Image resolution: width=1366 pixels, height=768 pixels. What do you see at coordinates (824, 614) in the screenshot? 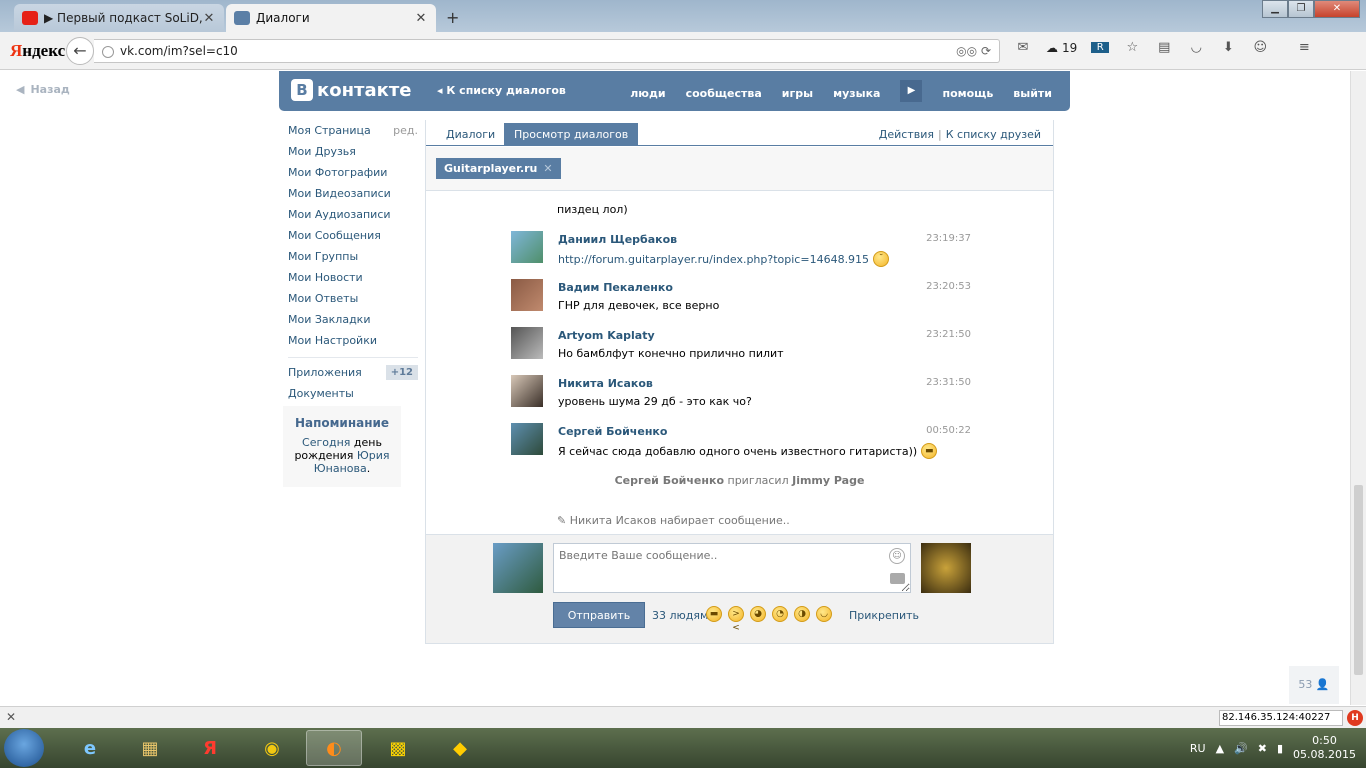
I see `blush-smiley-icon: ◡` at bounding box center [824, 614].